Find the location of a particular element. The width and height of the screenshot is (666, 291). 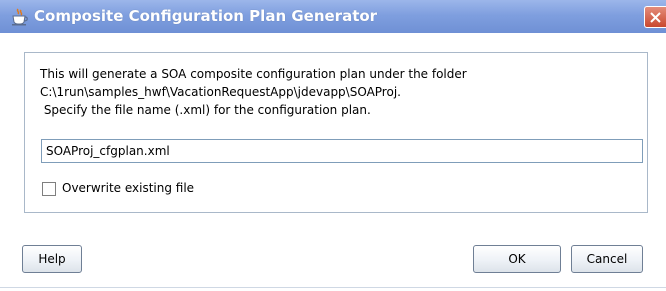

bottom-divider is located at coordinates (333, 287).